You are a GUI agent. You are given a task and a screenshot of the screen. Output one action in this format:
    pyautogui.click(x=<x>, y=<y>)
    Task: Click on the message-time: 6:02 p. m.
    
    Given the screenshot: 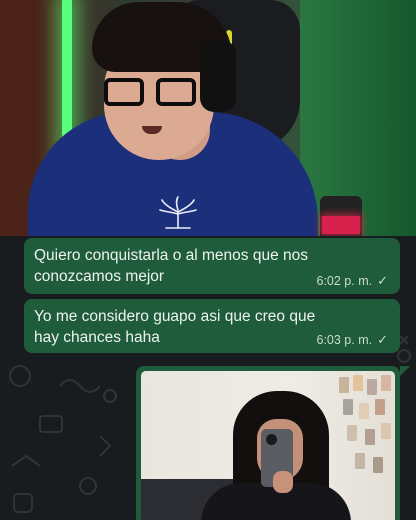 What is the action you would take?
    pyautogui.click(x=344, y=281)
    